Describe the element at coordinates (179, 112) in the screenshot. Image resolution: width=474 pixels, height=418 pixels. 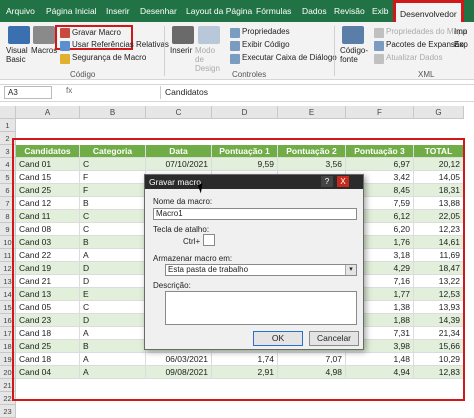
I see `column-header-c: C` at that location.